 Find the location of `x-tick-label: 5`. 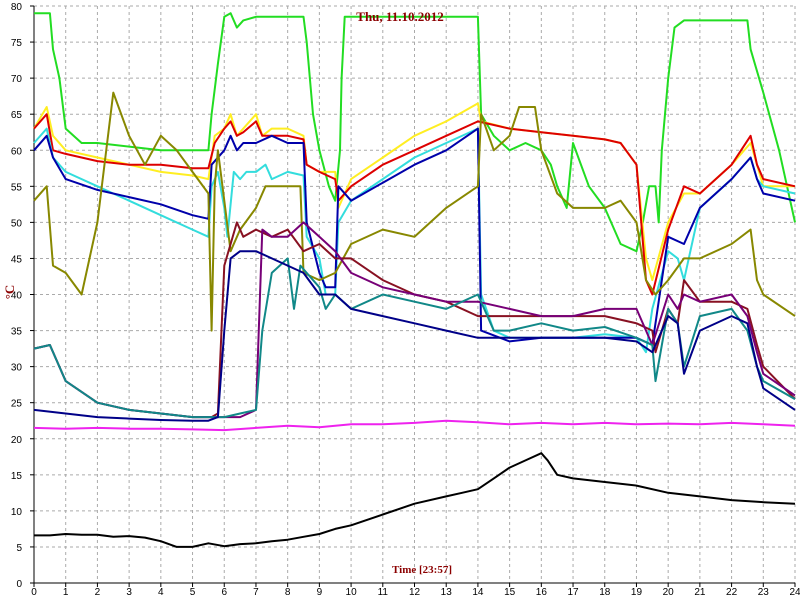

x-tick-label: 5 is located at coordinates (193, 592).